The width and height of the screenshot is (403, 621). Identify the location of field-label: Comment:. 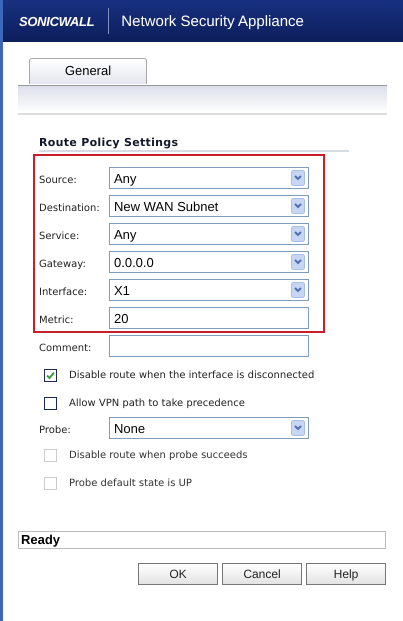
(65, 348).